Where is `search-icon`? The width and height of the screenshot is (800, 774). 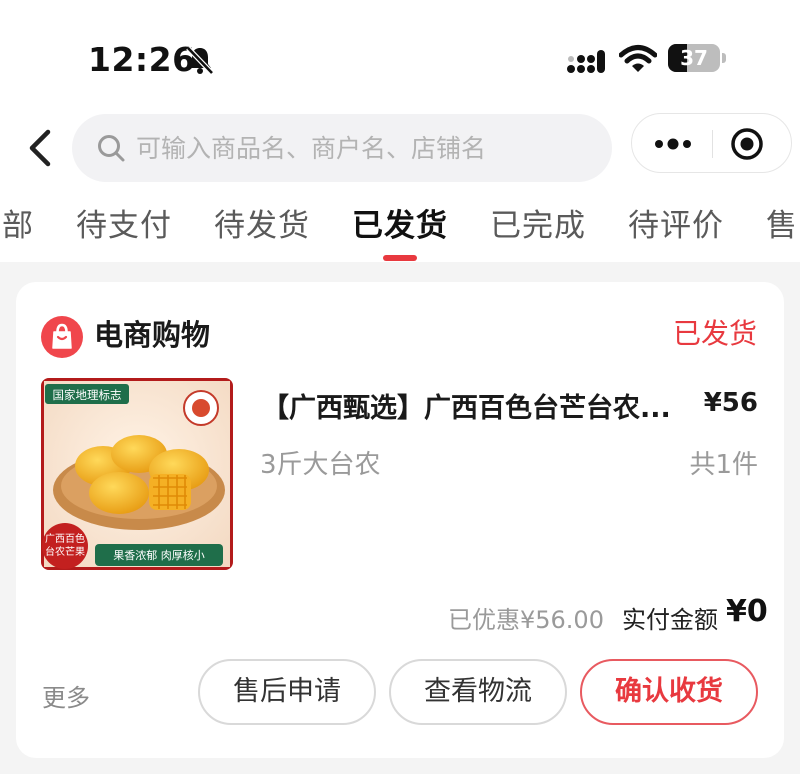
search-icon is located at coordinates (111, 148).